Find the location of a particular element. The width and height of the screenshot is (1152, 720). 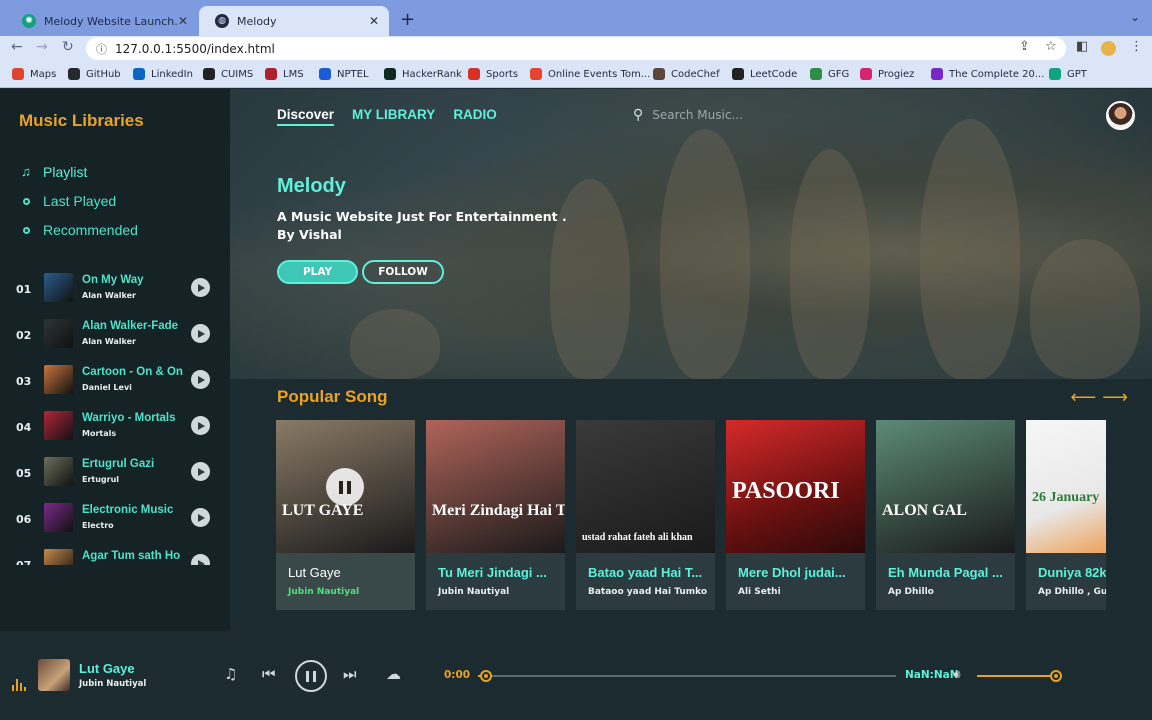

follow-button: FOLLOW is located at coordinates (403, 272).